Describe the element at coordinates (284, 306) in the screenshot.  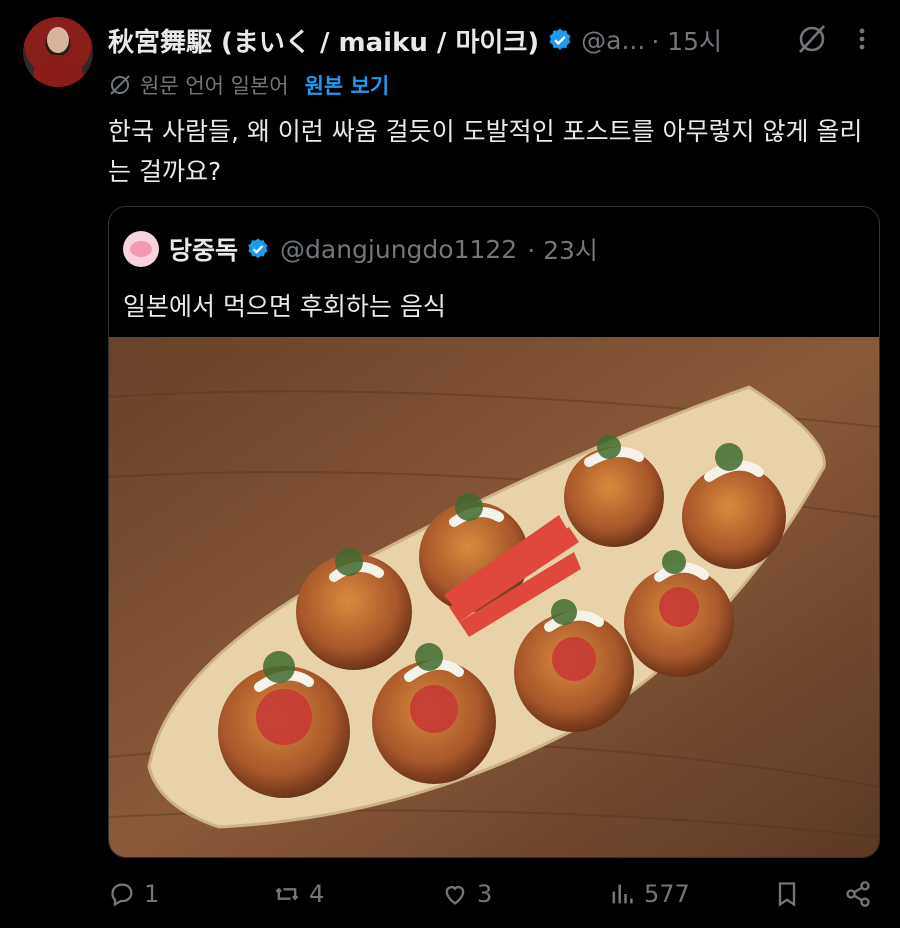
I see `quote-text: 일본에서 먹으면 후회하는 음식` at that location.